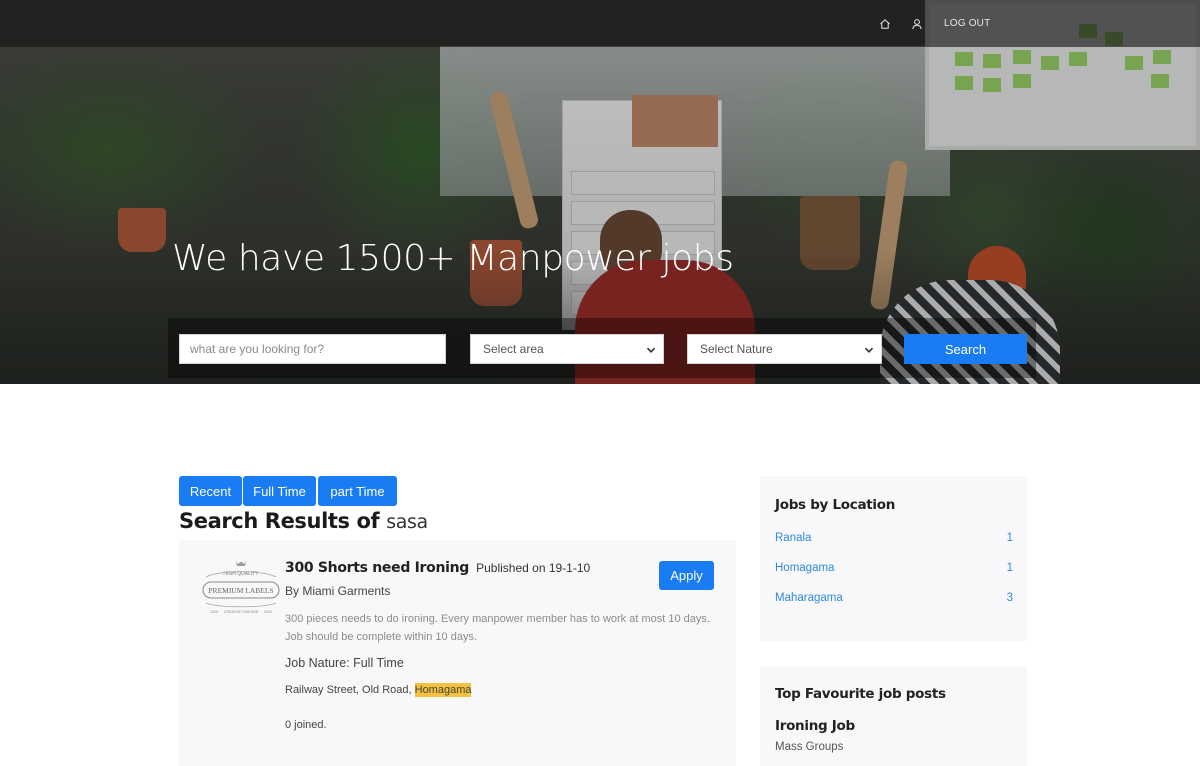  Describe the element at coordinates (600, 23) in the screenshot. I see `top-navigation: LOG OUT` at that location.